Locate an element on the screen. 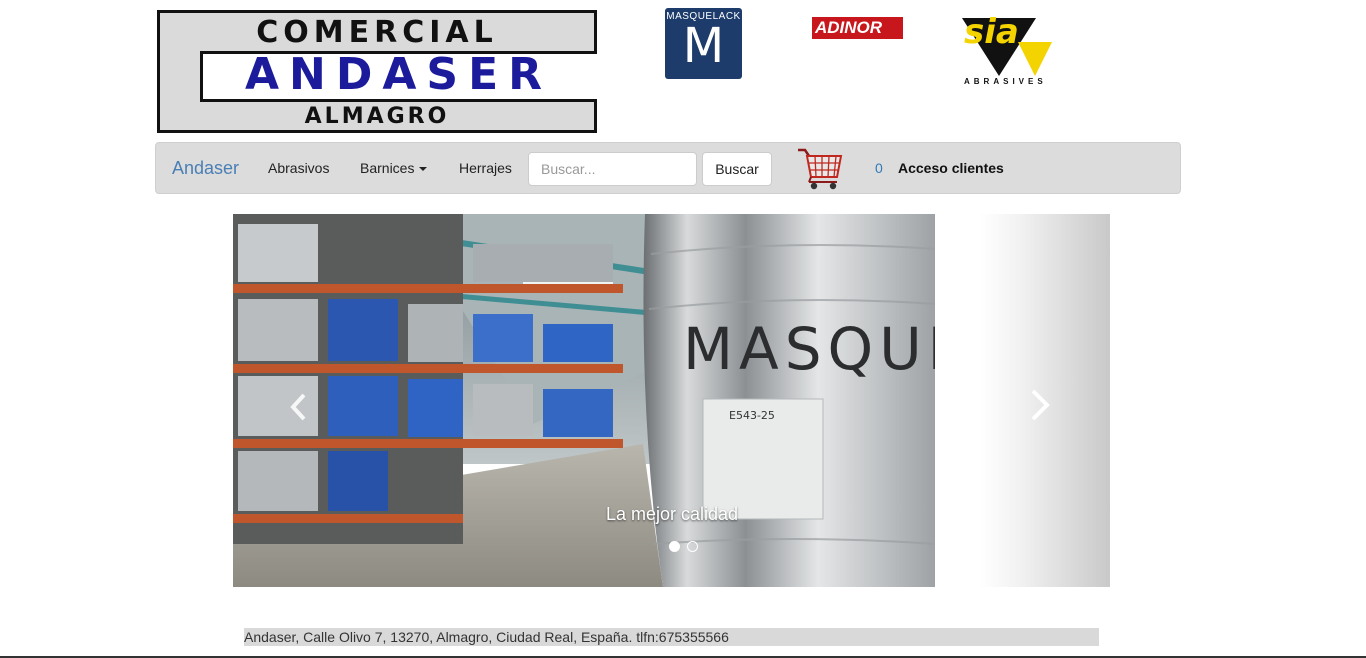  chevron-left-icon is located at coordinates (298, 407).